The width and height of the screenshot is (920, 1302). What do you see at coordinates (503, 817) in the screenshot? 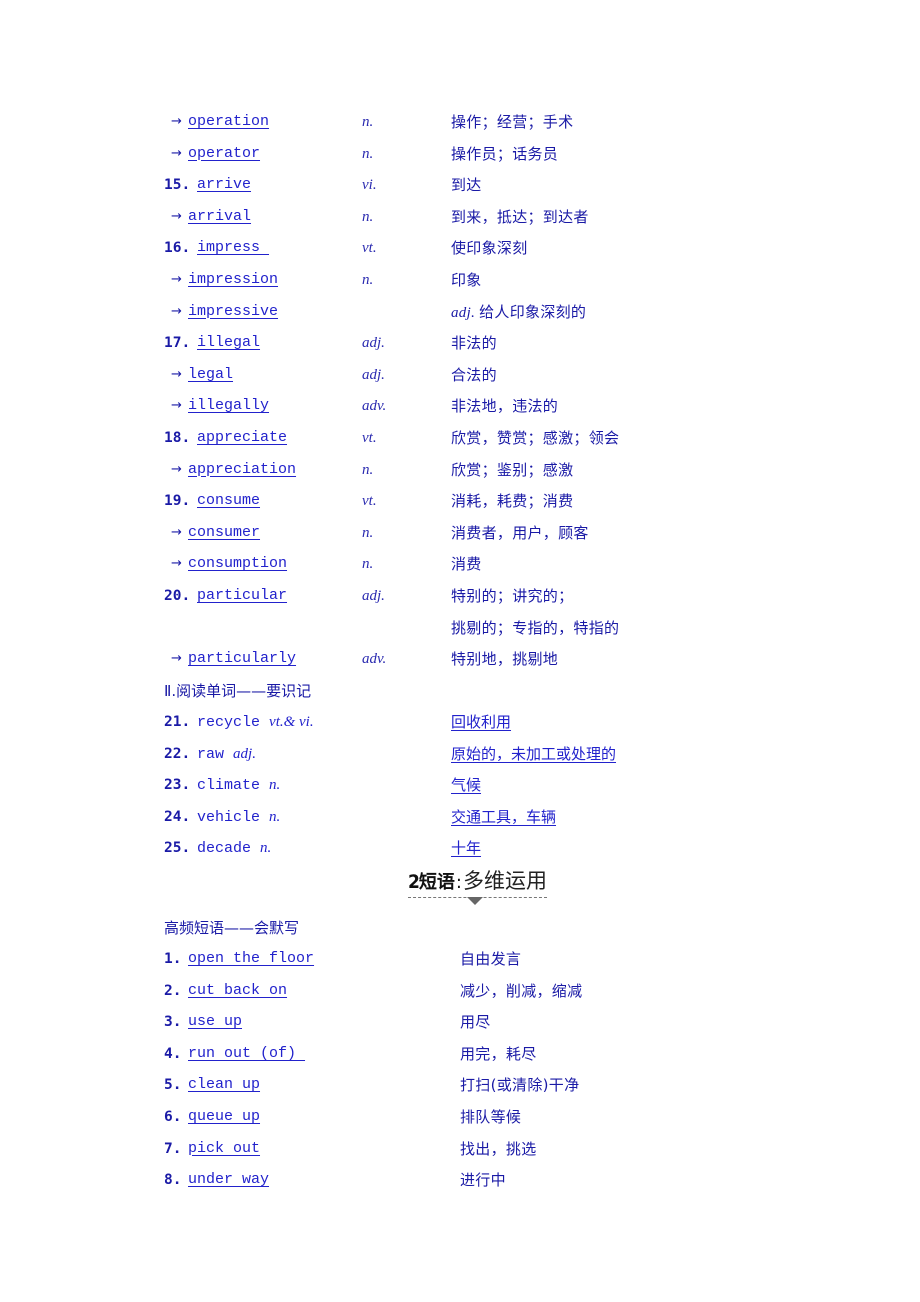
I see `reading-meaning: 交通工具，车辆` at bounding box center [503, 817].